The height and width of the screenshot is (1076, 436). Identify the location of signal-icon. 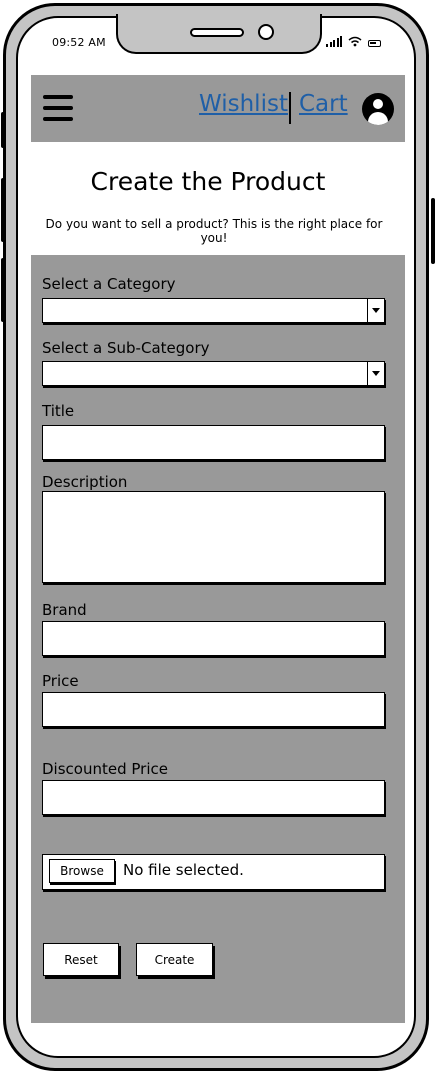
(334, 41).